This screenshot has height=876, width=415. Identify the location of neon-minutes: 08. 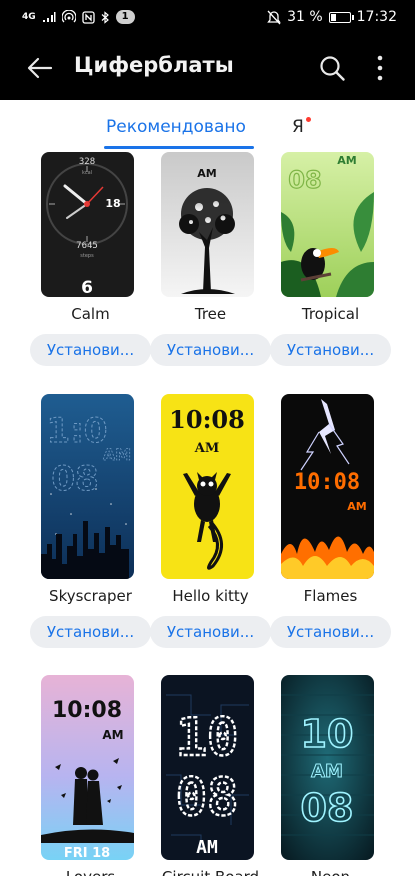
(327, 808).